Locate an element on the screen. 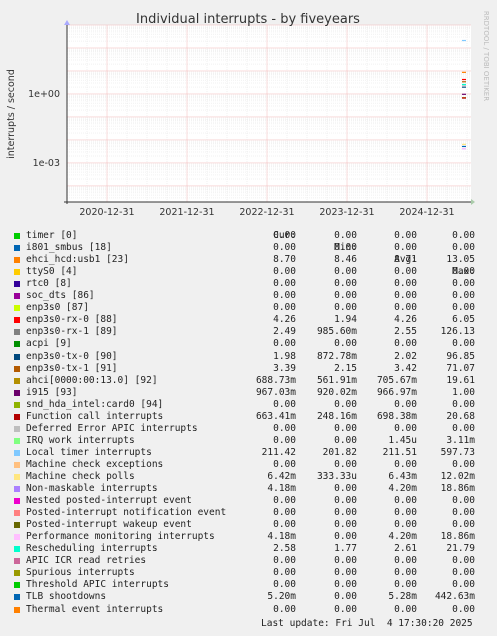 This screenshot has width=497, height=636. legend-item: enp3s0-tx-0 [90] 1.98 872.78m 2.02 96.85 is located at coordinates (248, 357).